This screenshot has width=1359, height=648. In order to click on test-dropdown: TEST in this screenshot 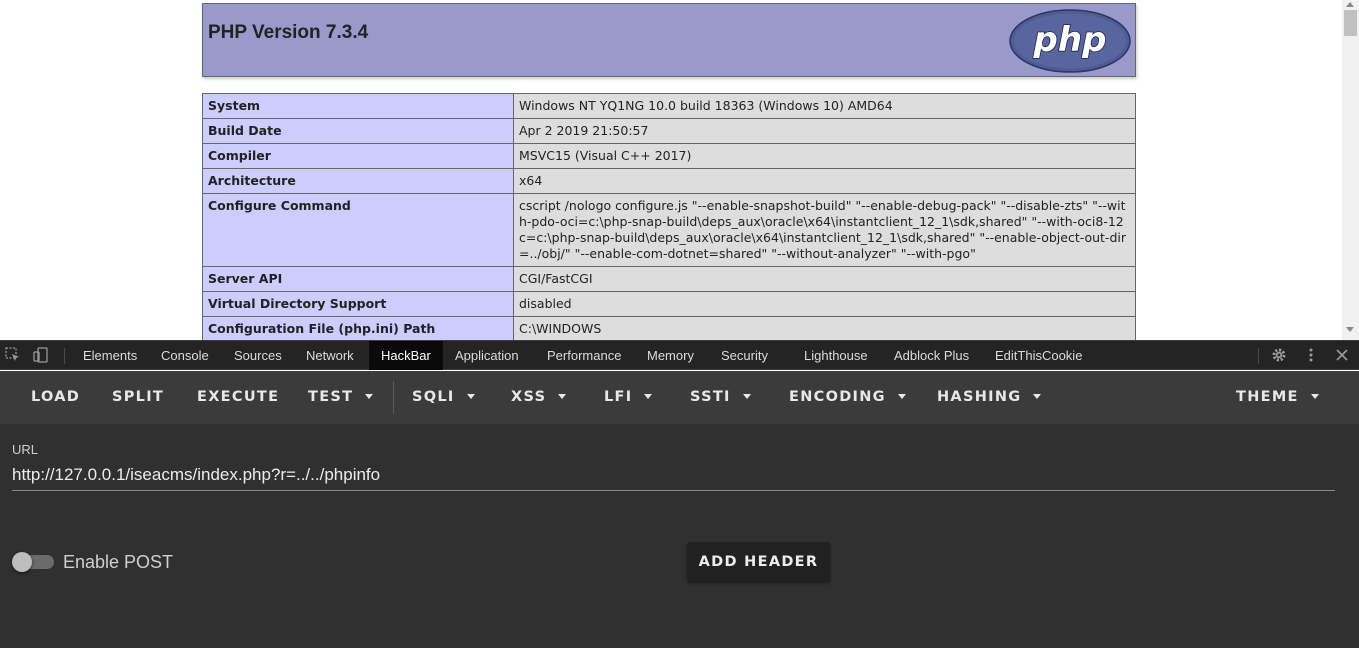, I will do `click(341, 397)`.